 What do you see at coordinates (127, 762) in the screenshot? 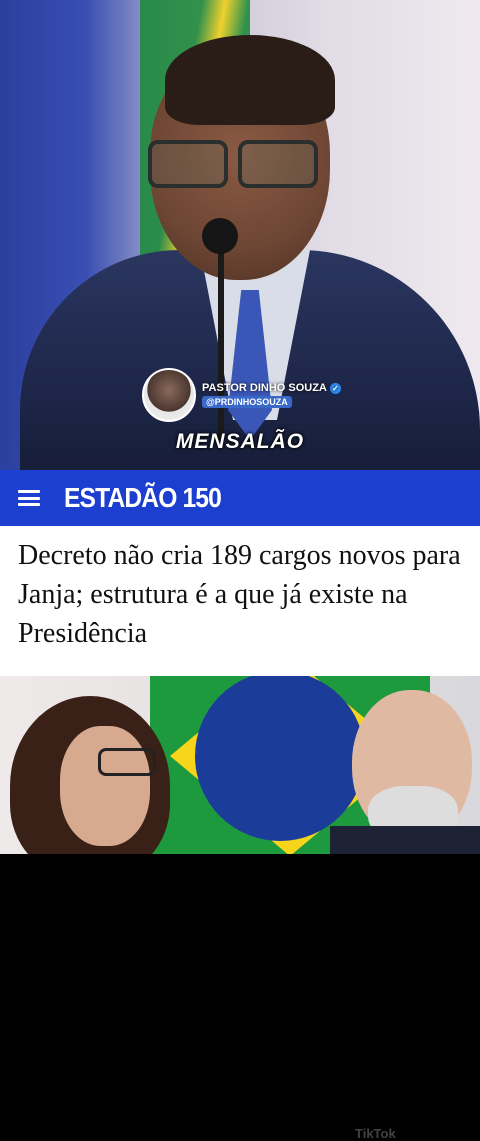
I see `woman-glasses` at bounding box center [127, 762].